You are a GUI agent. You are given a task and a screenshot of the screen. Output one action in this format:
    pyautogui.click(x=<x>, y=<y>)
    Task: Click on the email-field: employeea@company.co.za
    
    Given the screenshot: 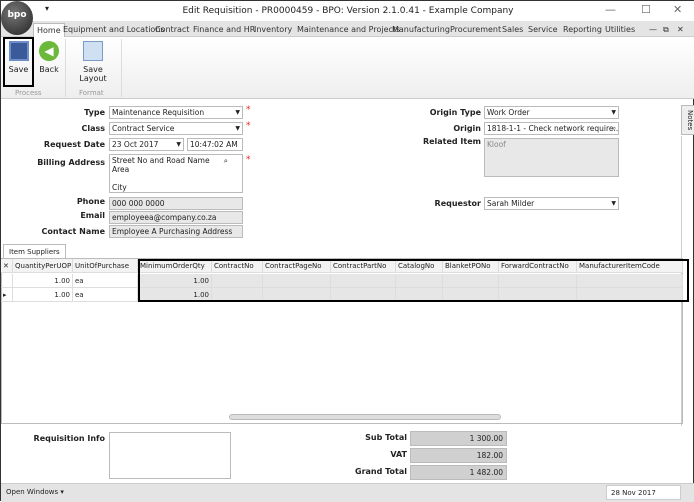 What is the action you would take?
    pyautogui.click(x=176, y=217)
    